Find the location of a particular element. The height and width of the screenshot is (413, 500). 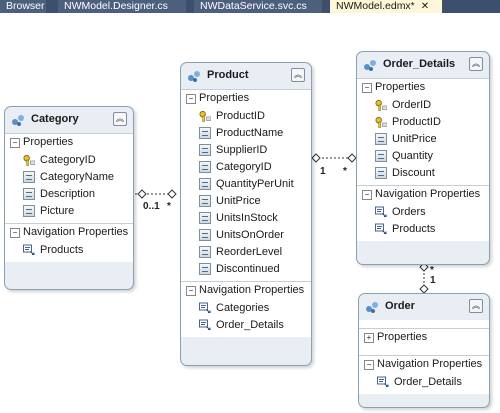

property-name: OrderID is located at coordinates (412, 105).